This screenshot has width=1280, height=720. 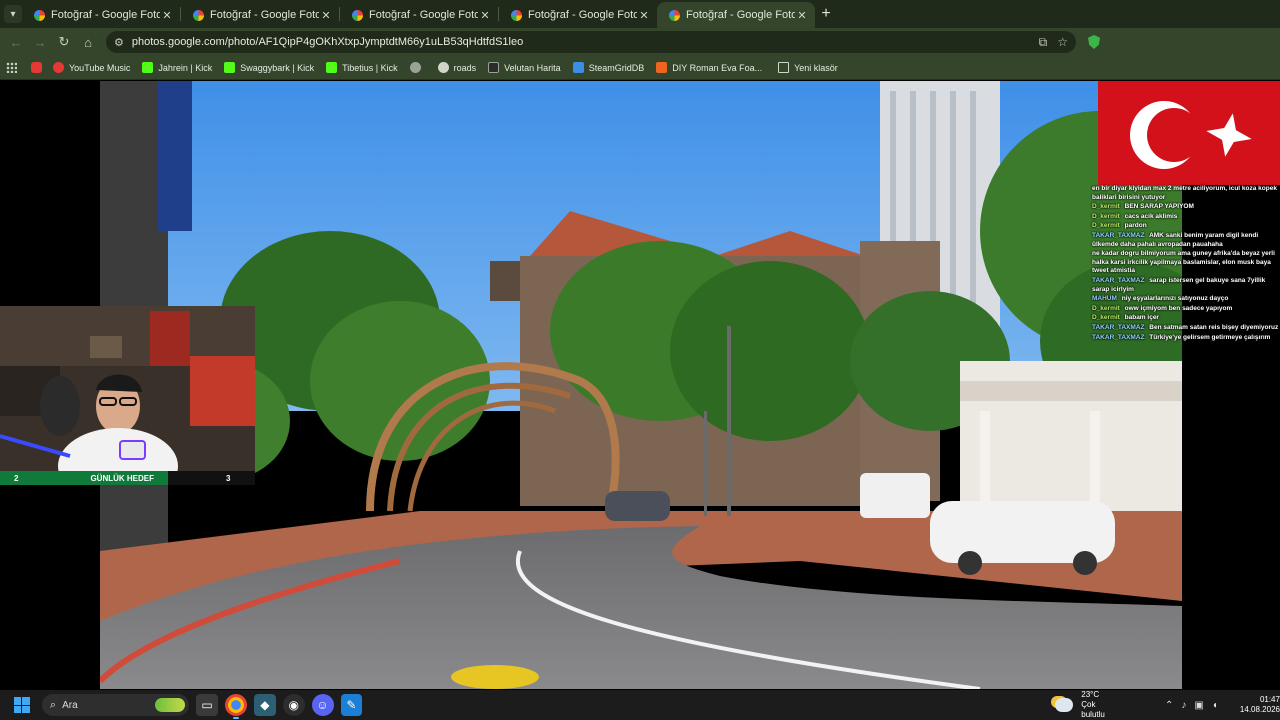 I want to click on bookmark-globe, so click(x=417, y=67).